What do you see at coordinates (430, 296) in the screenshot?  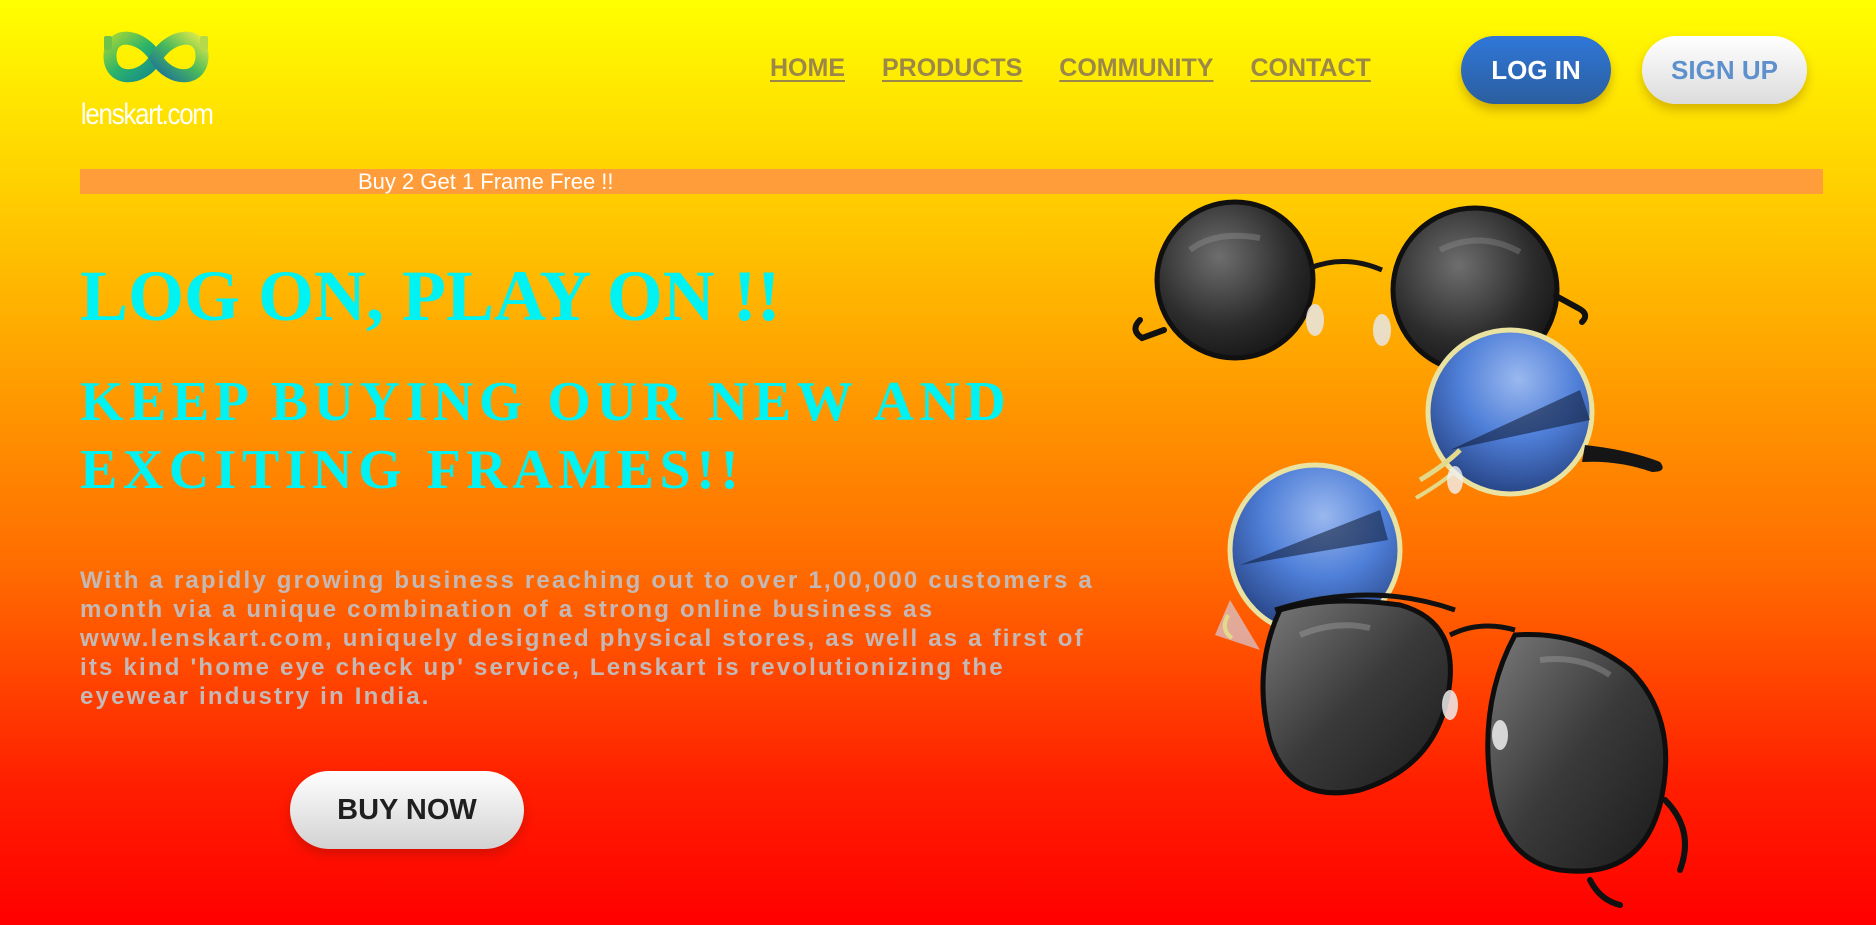 I see `hero-headline: LOG ON, PLAY ON !!` at bounding box center [430, 296].